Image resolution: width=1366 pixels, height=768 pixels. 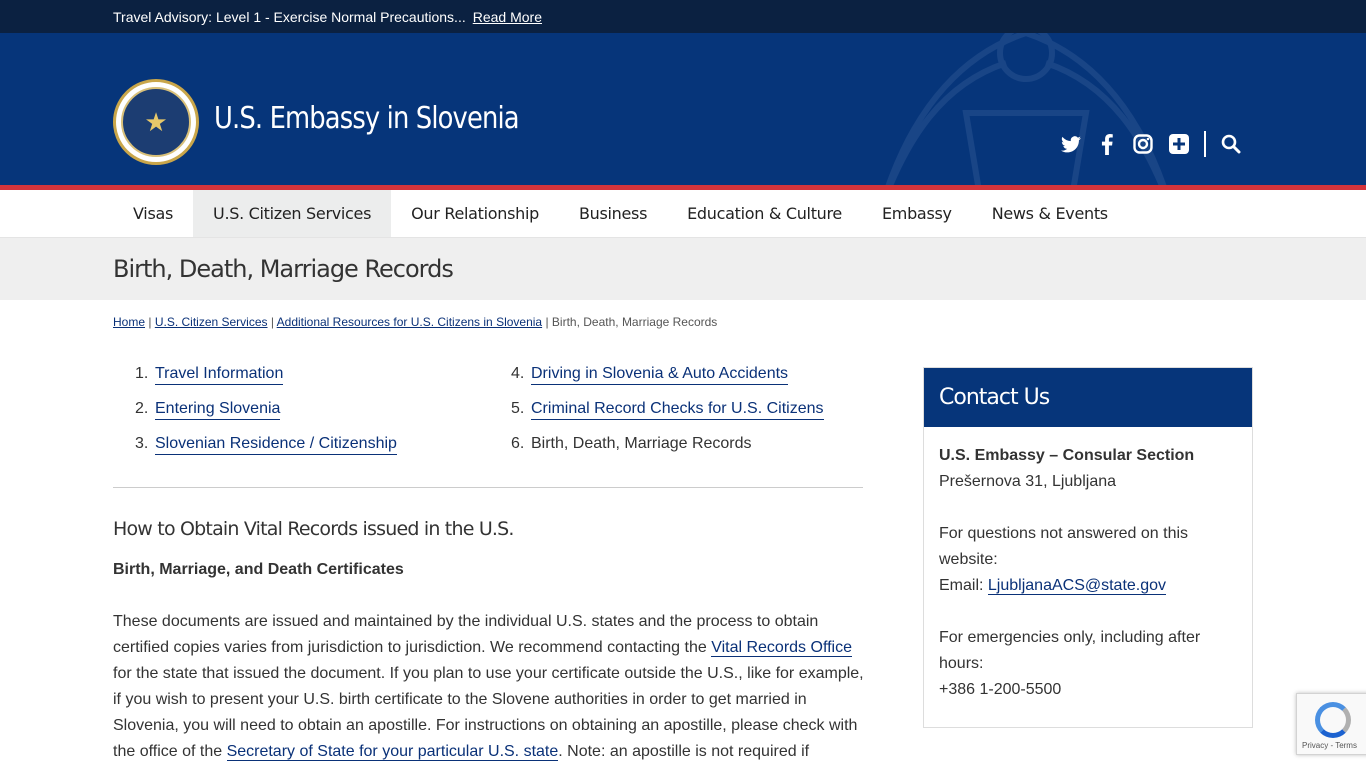 I want to click on topic-link-criminal-record: Criminal Record Checks for U.S. Citizens, so click(x=677, y=410).